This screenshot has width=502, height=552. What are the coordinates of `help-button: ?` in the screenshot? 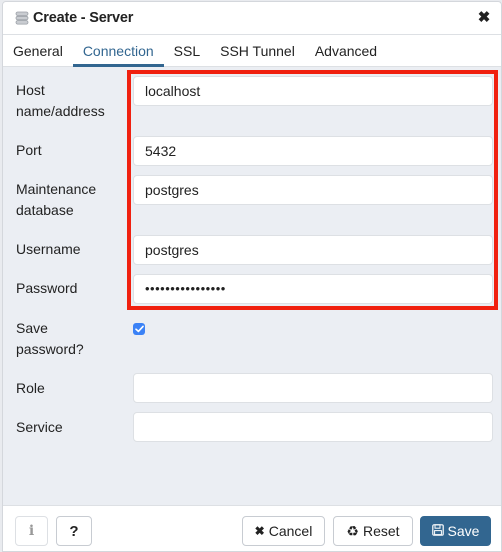 It's located at (74, 531).